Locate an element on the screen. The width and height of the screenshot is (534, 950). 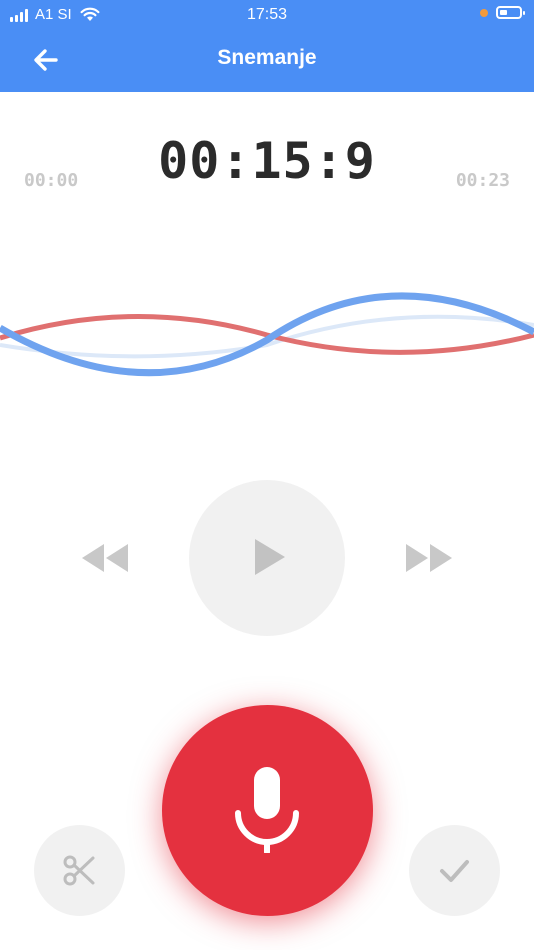
recording-indicator-dot is located at coordinates (484, 12).